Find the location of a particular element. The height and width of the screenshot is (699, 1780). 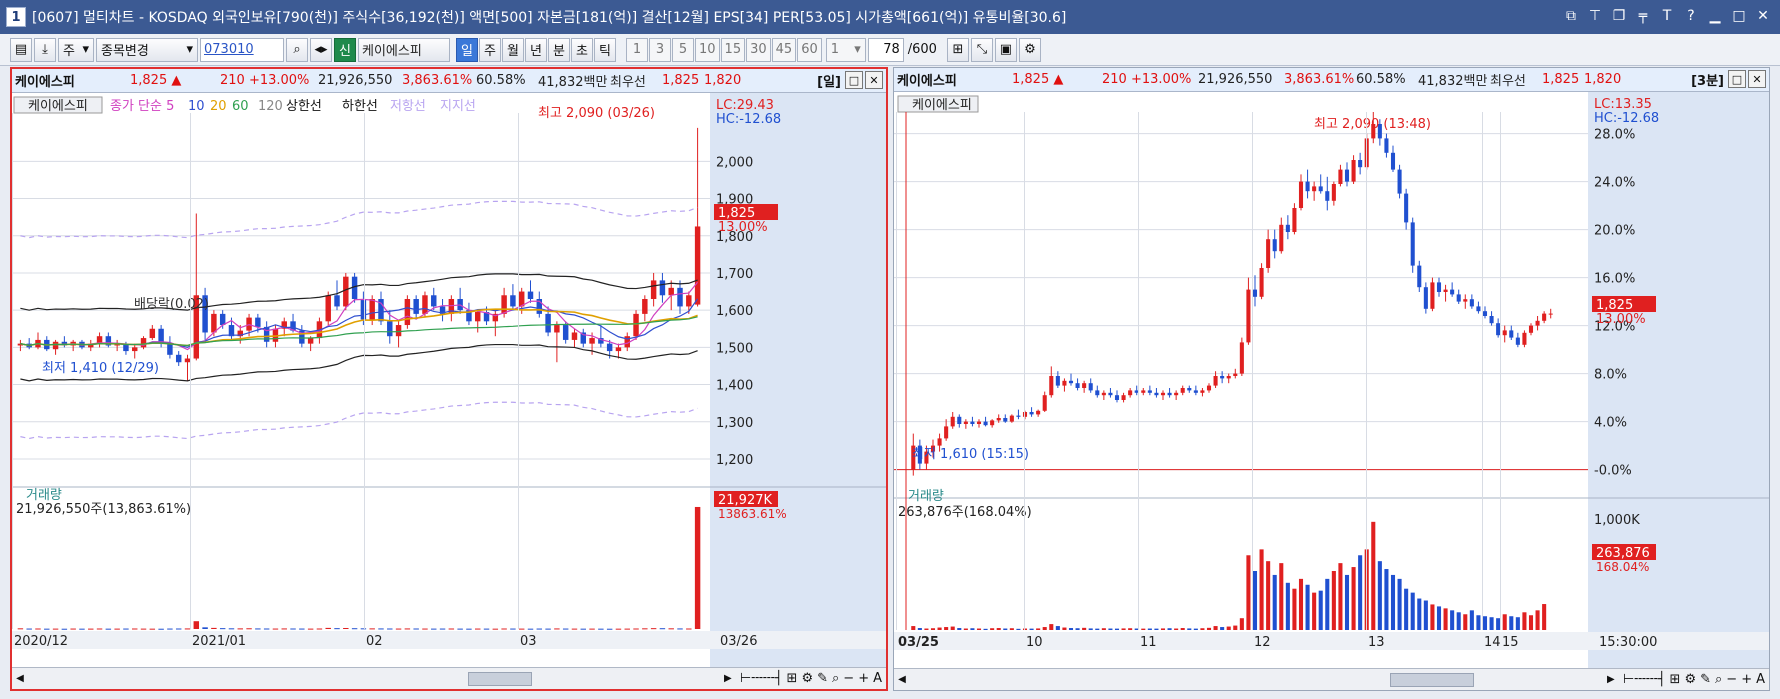

search-icon: ⌕ is located at coordinates (297, 49).